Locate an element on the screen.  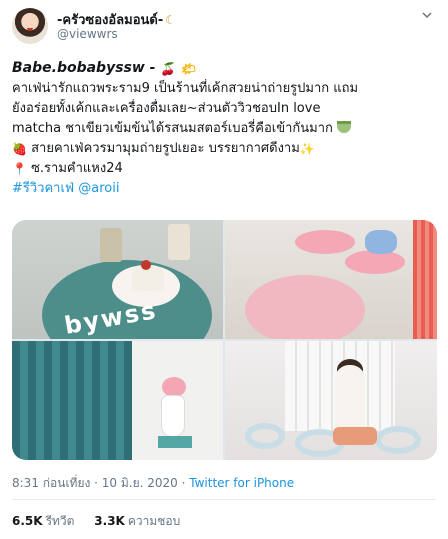
chevron-down-icon is located at coordinates (427, 15).